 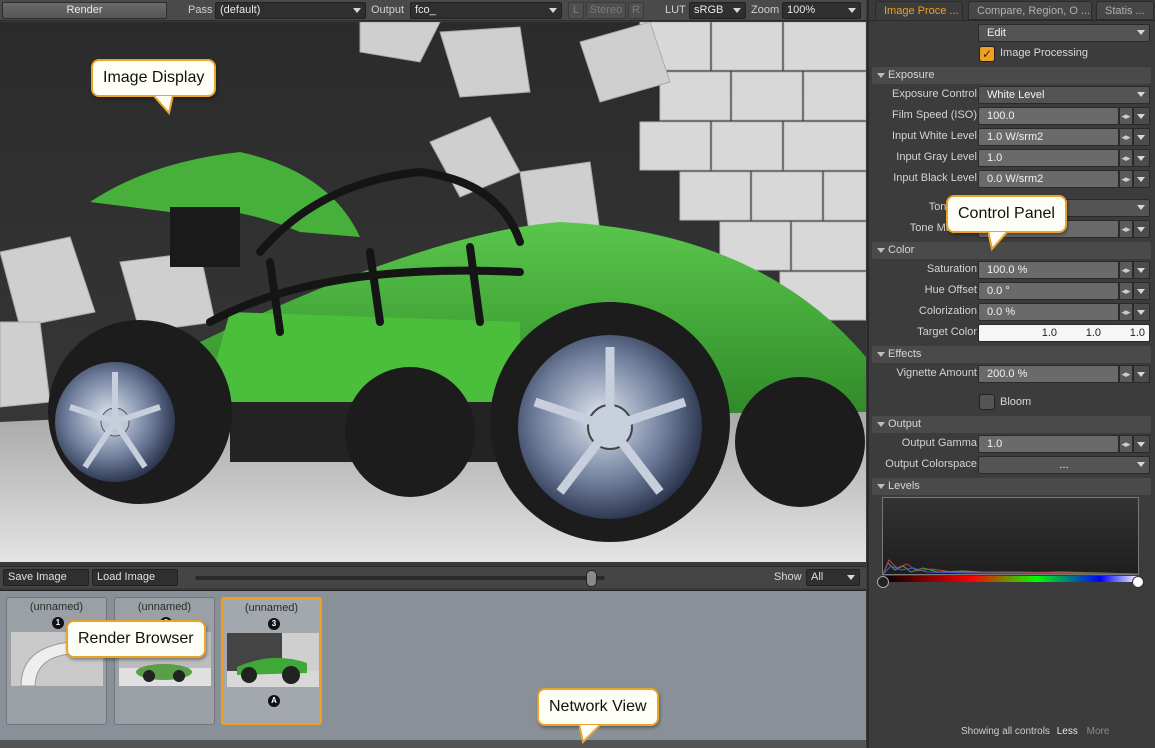 I want to click on levels-gradient, so click(x=1010, y=579).